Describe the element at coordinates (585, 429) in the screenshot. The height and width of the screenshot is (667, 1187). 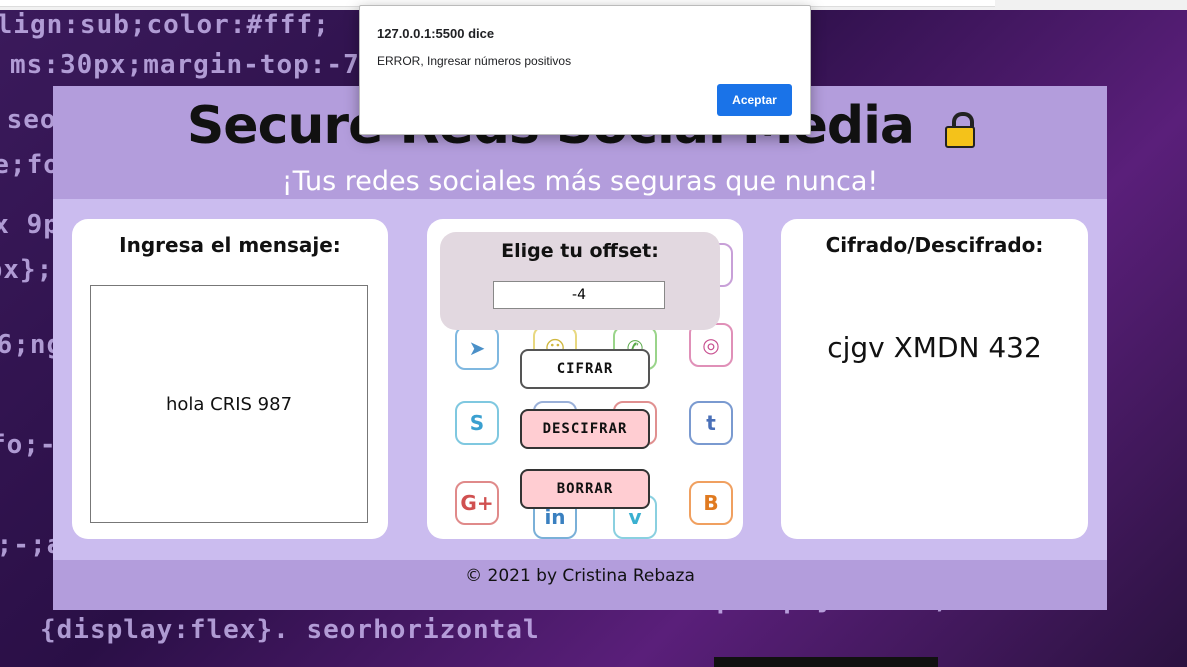
I see `decipher-button: DESCIFRAR` at that location.